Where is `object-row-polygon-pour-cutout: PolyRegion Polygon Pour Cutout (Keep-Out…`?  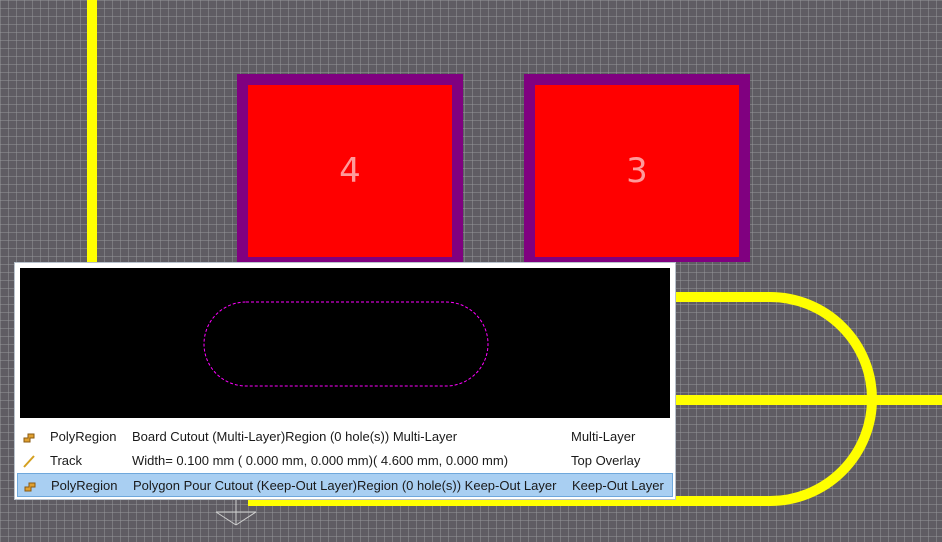 object-row-polygon-pour-cutout: PolyRegion Polygon Pour Cutout (Keep-Out… is located at coordinates (345, 485).